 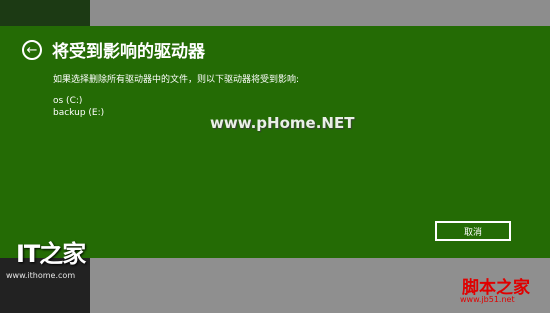 I want to click on ithome-logo: IT之家, so click(x=51, y=254).